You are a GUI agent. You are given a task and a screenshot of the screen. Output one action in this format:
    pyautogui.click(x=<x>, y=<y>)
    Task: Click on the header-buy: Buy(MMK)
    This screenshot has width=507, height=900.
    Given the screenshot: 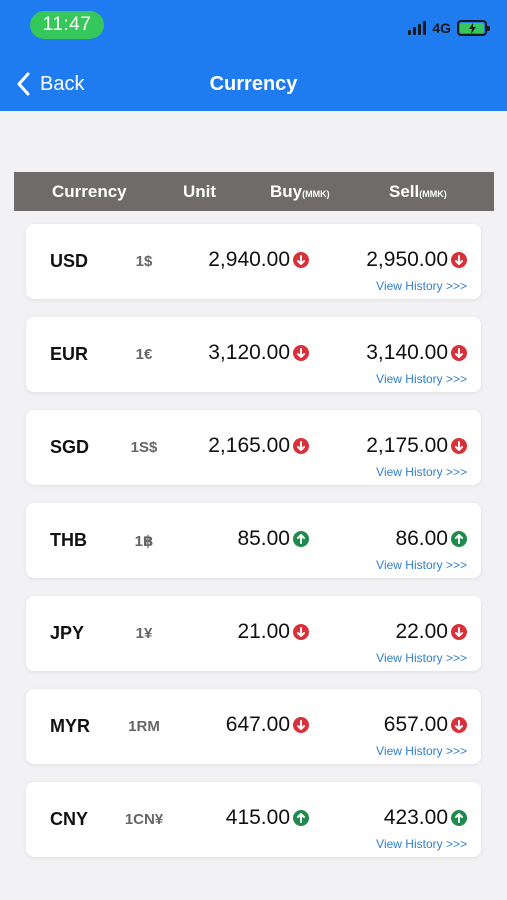 What is the action you would take?
    pyautogui.click(x=300, y=192)
    